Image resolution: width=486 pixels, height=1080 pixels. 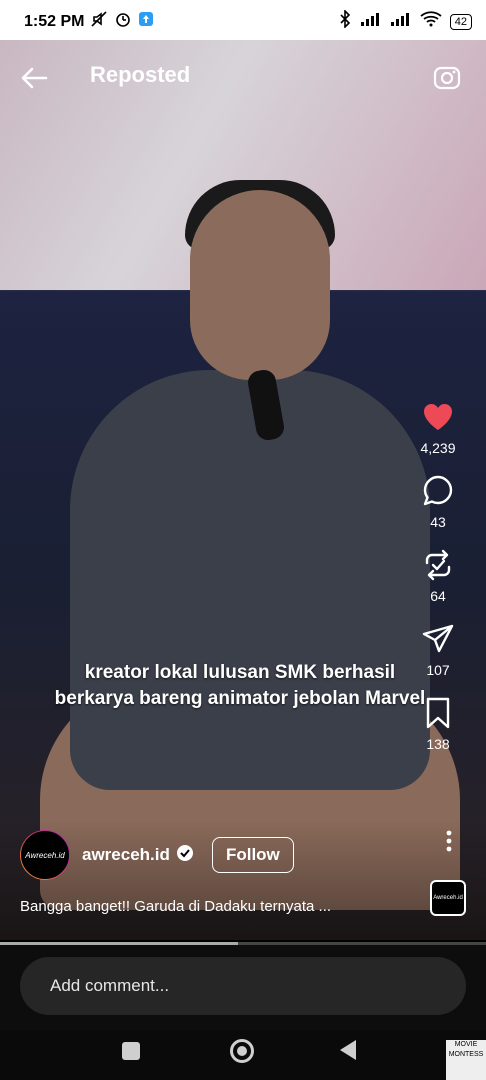 I want to click on top-bar: Reposted, so click(x=243, y=78).